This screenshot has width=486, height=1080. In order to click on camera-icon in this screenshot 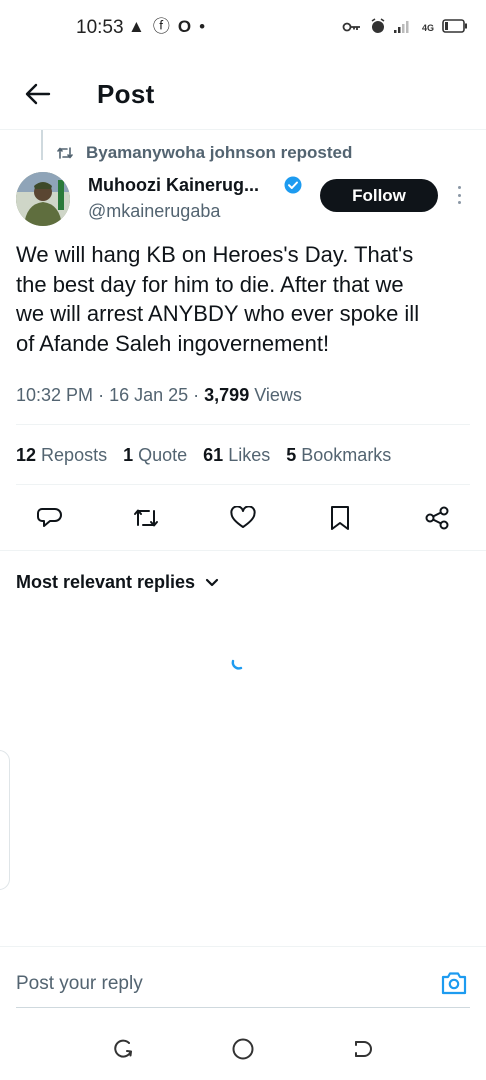, I will do `click(454, 983)`.